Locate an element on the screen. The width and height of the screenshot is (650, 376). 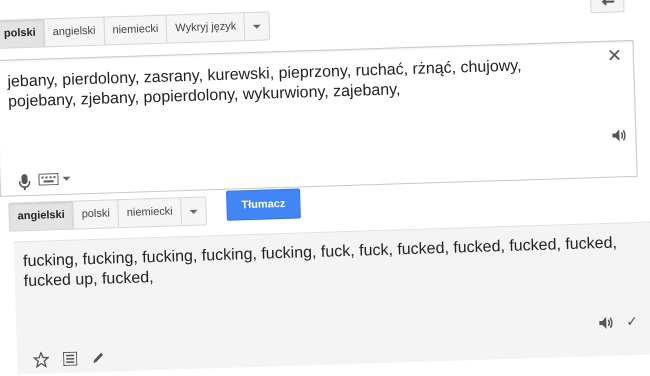
result-toolbar is located at coordinates (68, 359).